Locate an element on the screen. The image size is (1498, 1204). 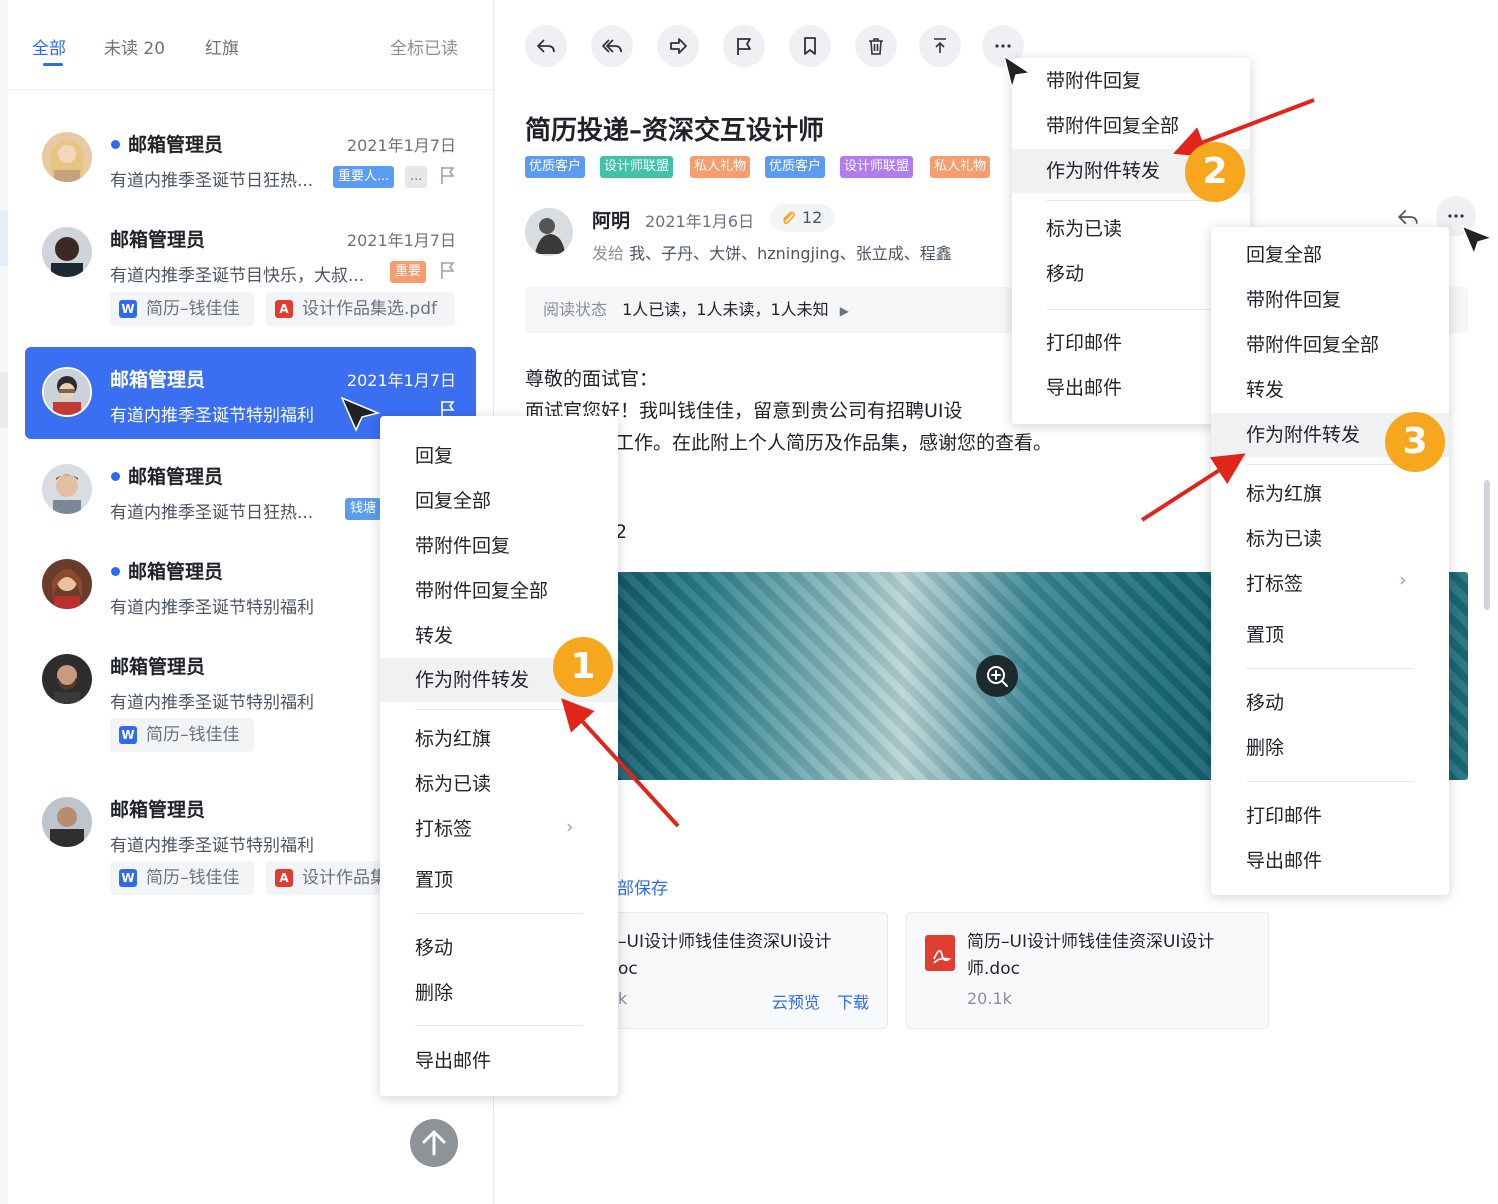
step-badge-1: 1 is located at coordinates (583, 667).